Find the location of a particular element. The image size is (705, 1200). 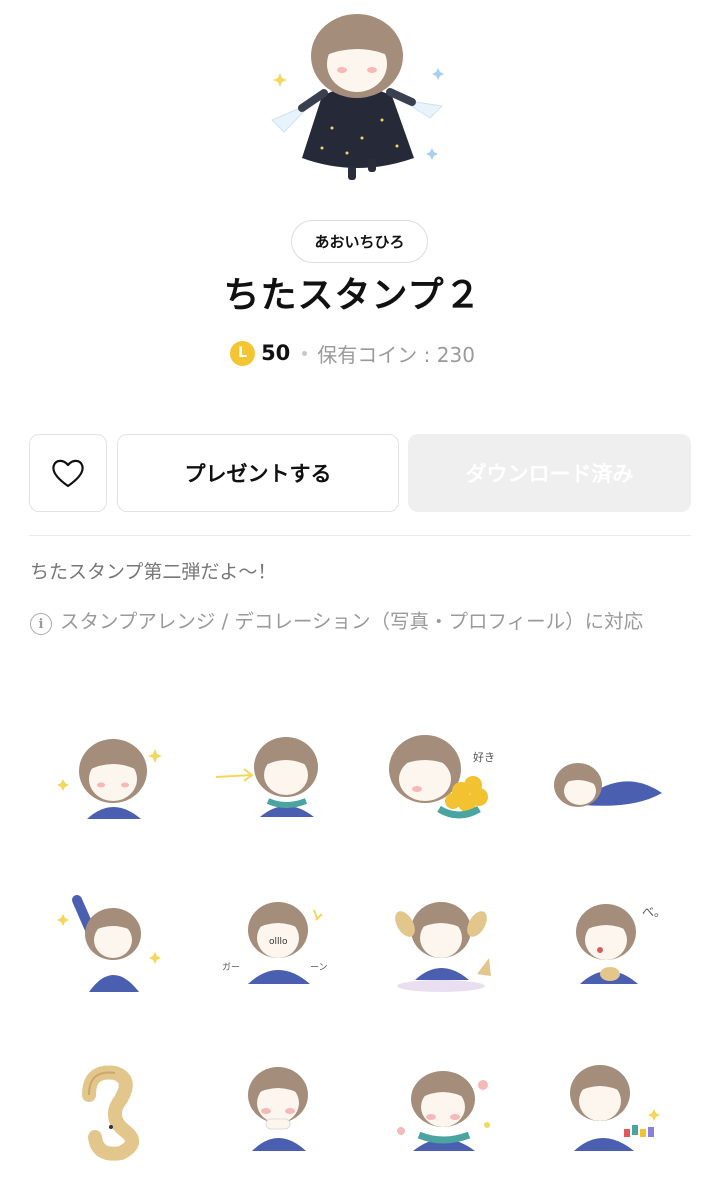

stamp-item: べ。 is located at coordinates (607, 937).